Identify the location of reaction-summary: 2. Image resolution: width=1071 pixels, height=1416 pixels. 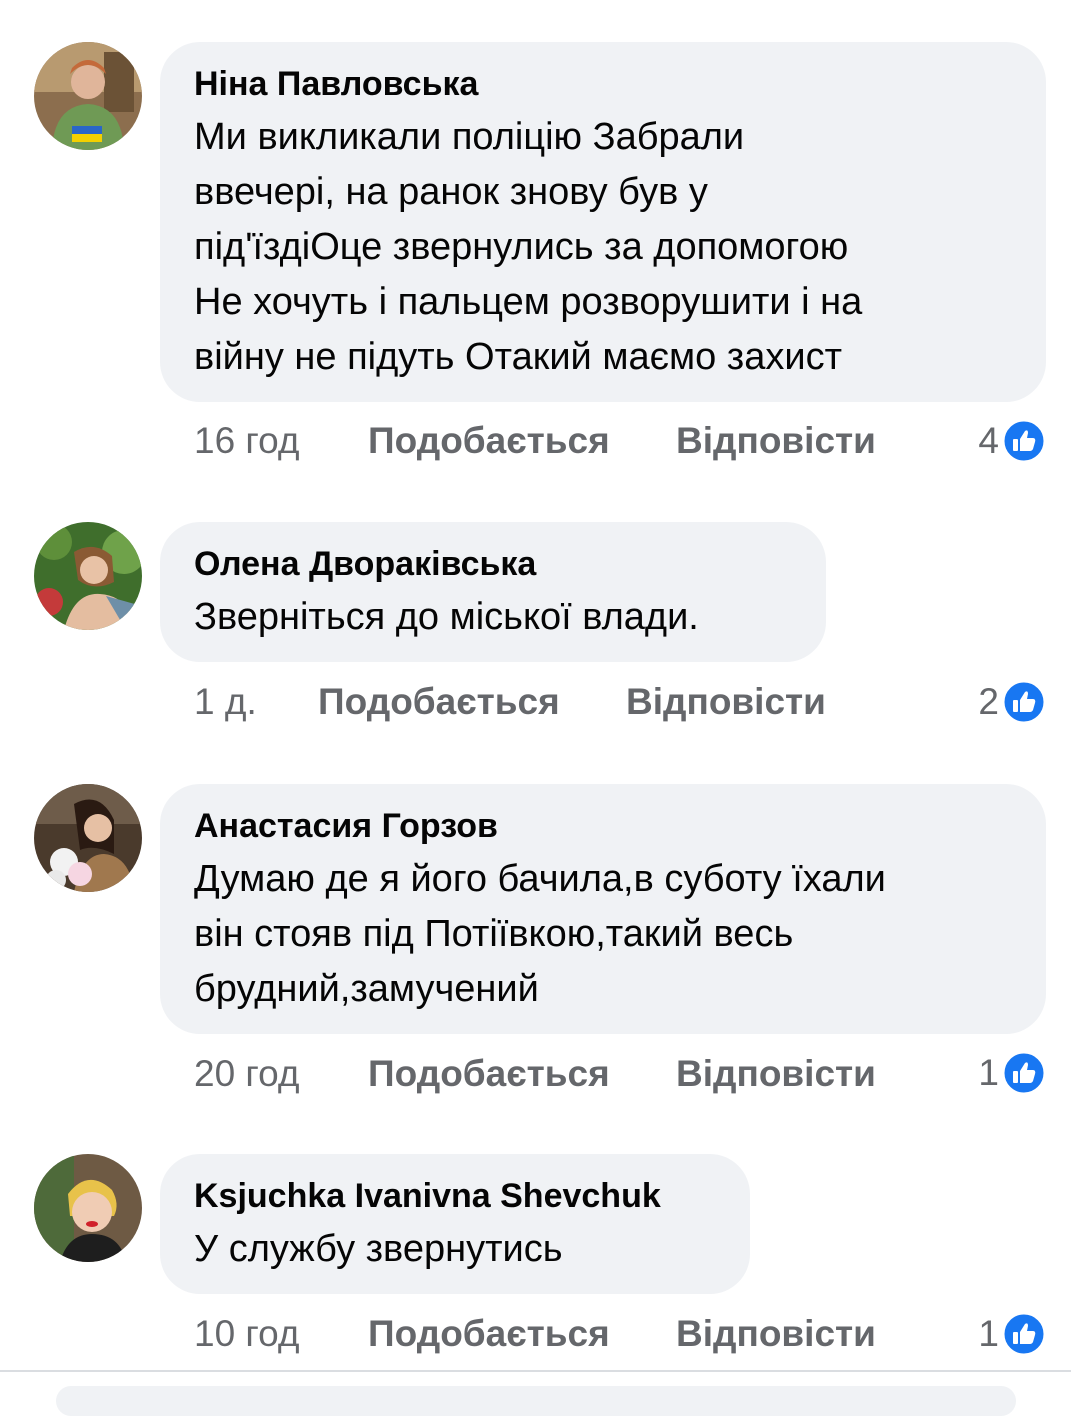
(1012, 702).